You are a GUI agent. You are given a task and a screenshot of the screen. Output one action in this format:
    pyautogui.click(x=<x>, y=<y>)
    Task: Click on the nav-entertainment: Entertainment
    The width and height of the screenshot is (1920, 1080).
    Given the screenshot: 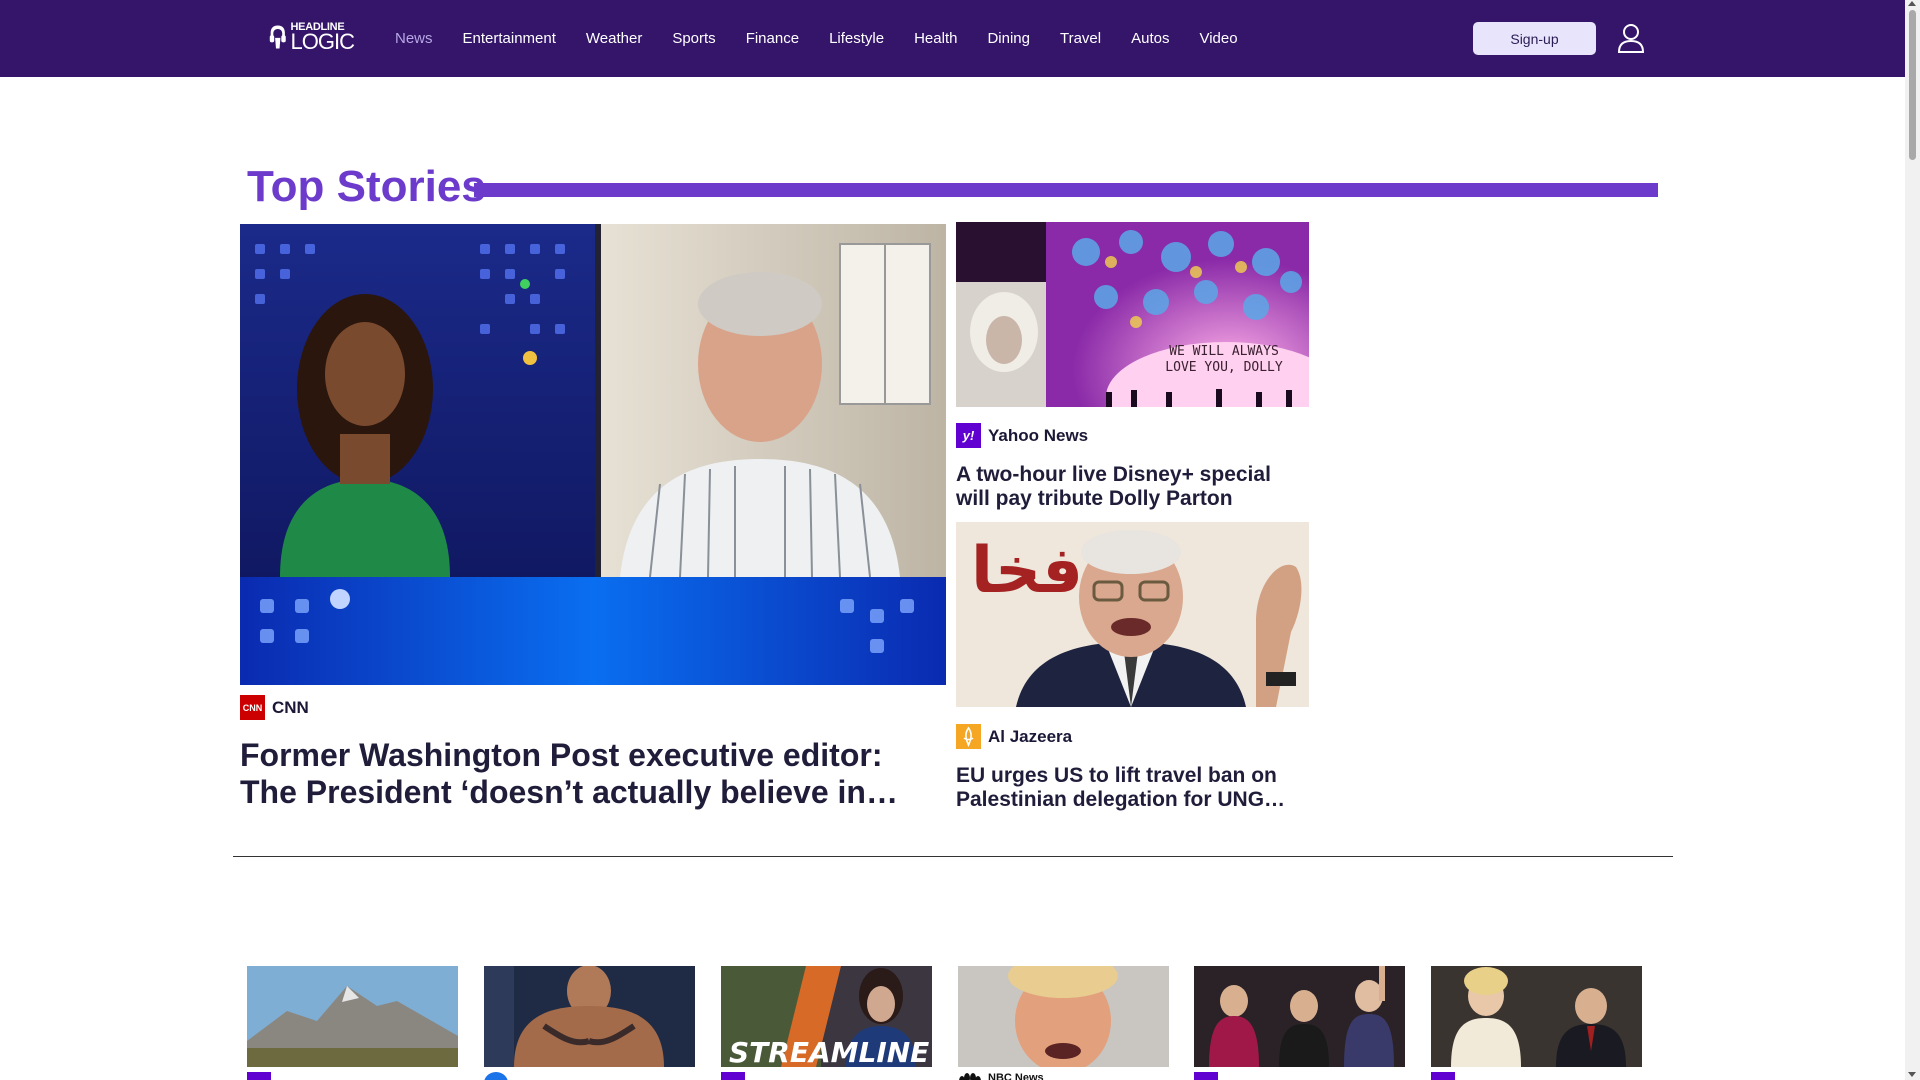 What is the action you would take?
    pyautogui.click(x=509, y=38)
    